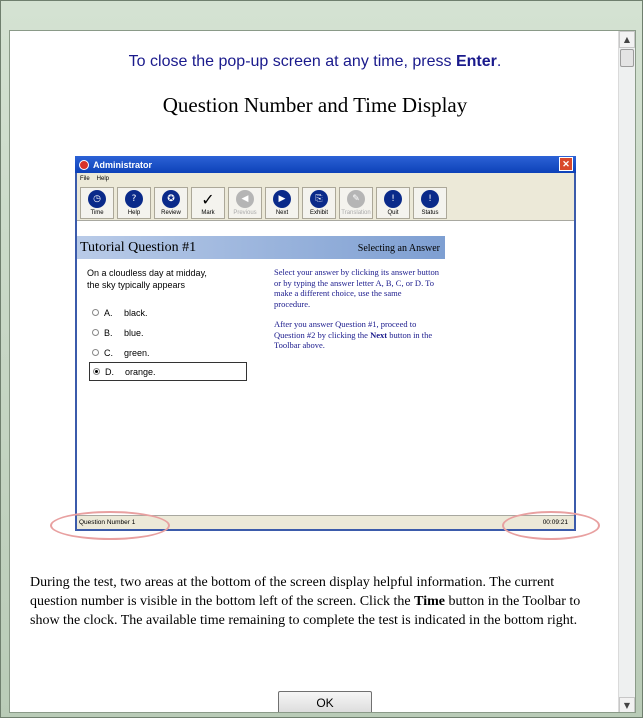  I want to click on screenshot-window-title: Administrator, so click(123, 164).